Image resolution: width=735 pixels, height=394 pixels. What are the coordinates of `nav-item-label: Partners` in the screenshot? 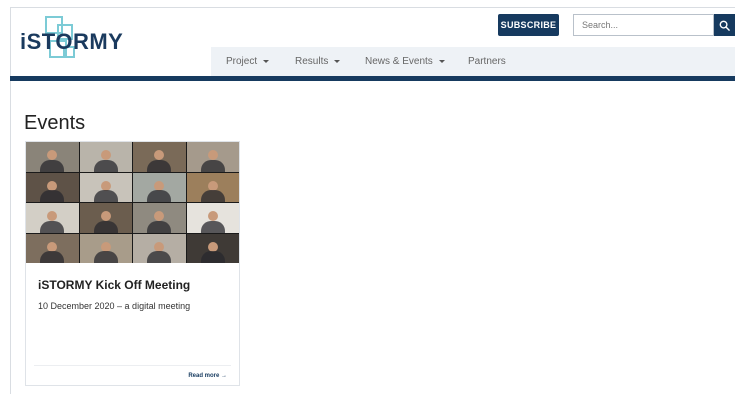 It's located at (487, 61).